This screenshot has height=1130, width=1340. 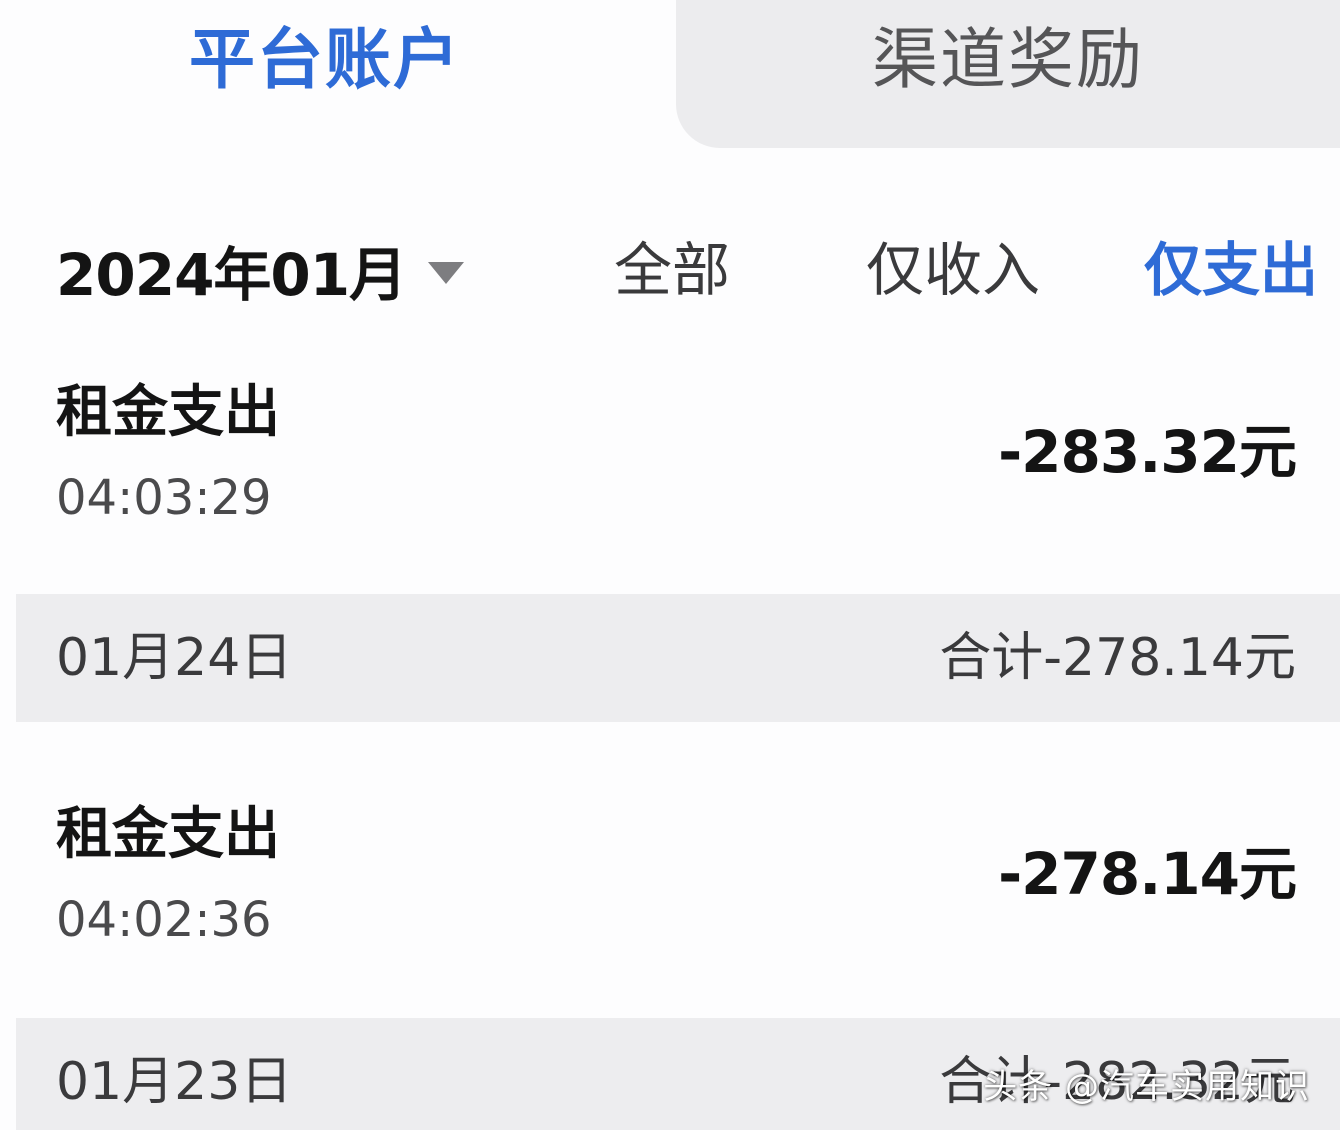 What do you see at coordinates (1231, 270) in the screenshot?
I see `filter-expense-only-option: 仅支出` at bounding box center [1231, 270].